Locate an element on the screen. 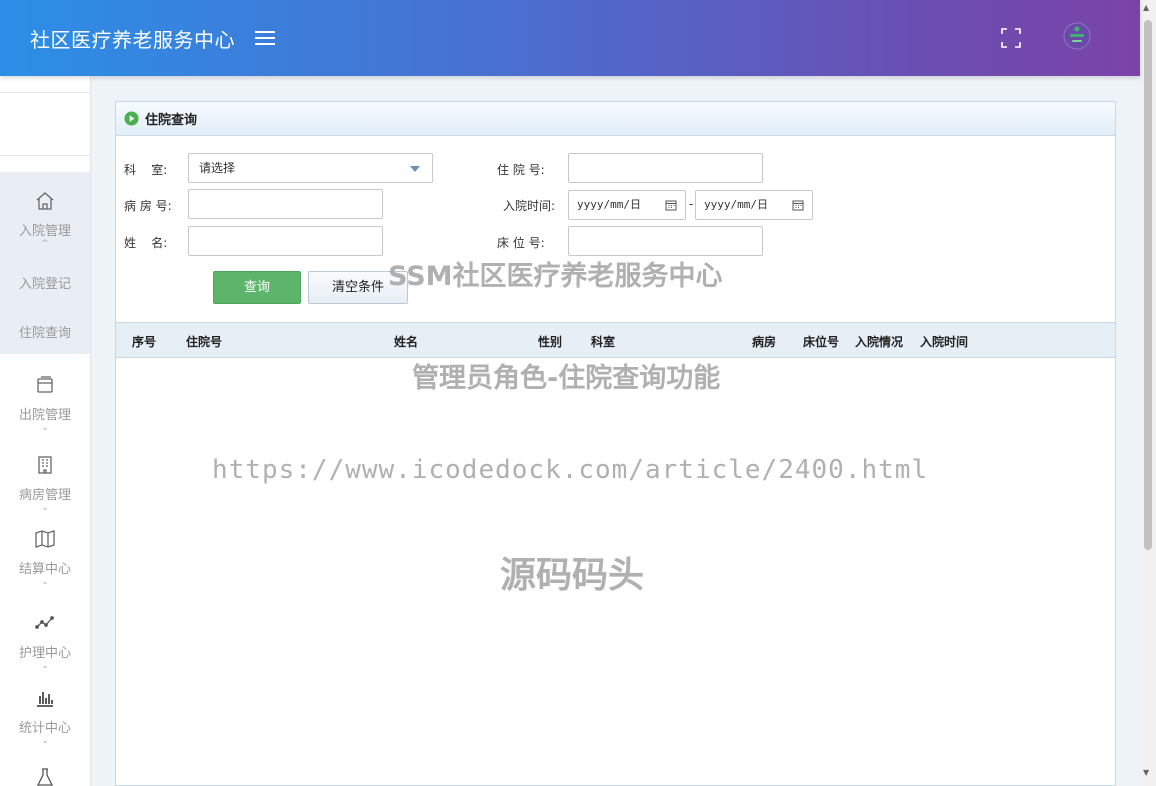  sidebar-subitem-admission-register: 入院登记 is located at coordinates (45, 282).